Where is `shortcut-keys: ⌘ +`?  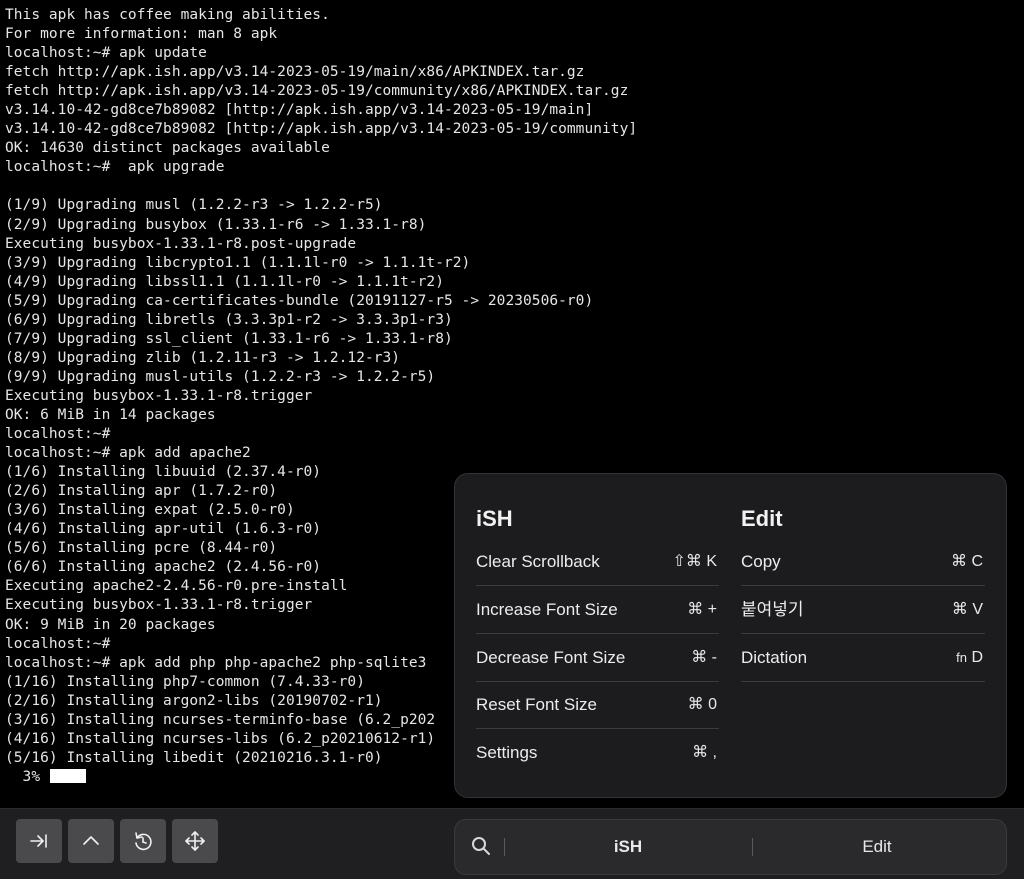 shortcut-keys: ⌘ + is located at coordinates (702, 609).